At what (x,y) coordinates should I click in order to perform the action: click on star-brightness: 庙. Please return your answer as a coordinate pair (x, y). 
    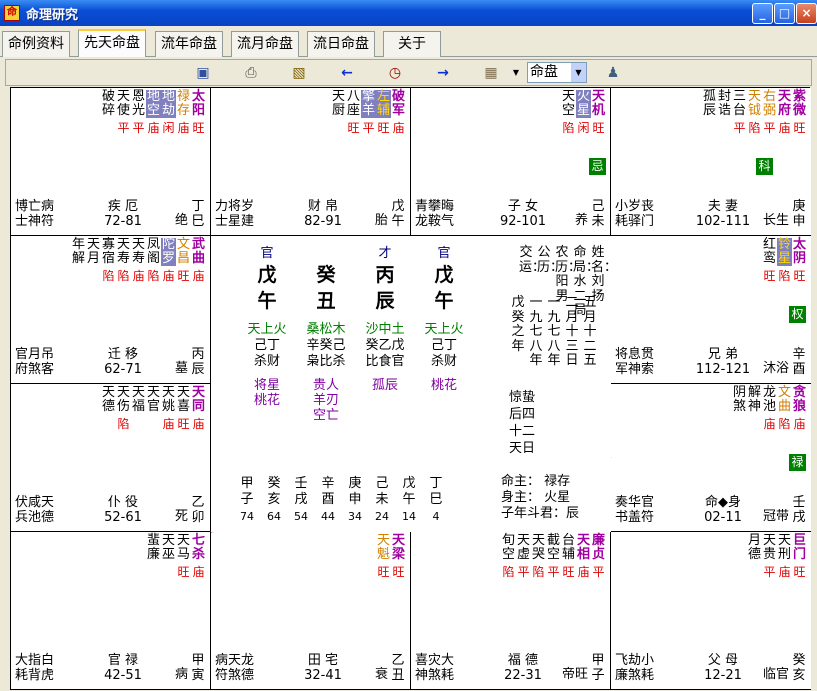
    Looking at the image, I should click on (183, 128).